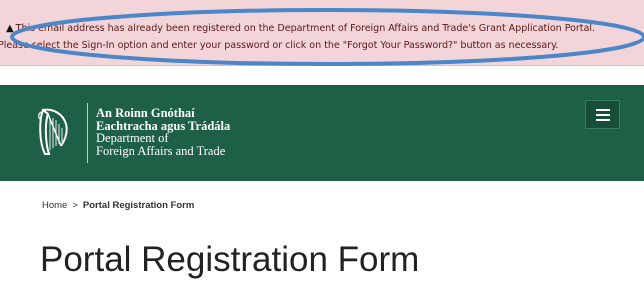  What do you see at coordinates (54, 205) in the screenshot?
I see `breadcrumb-home-link: Home` at bounding box center [54, 205].